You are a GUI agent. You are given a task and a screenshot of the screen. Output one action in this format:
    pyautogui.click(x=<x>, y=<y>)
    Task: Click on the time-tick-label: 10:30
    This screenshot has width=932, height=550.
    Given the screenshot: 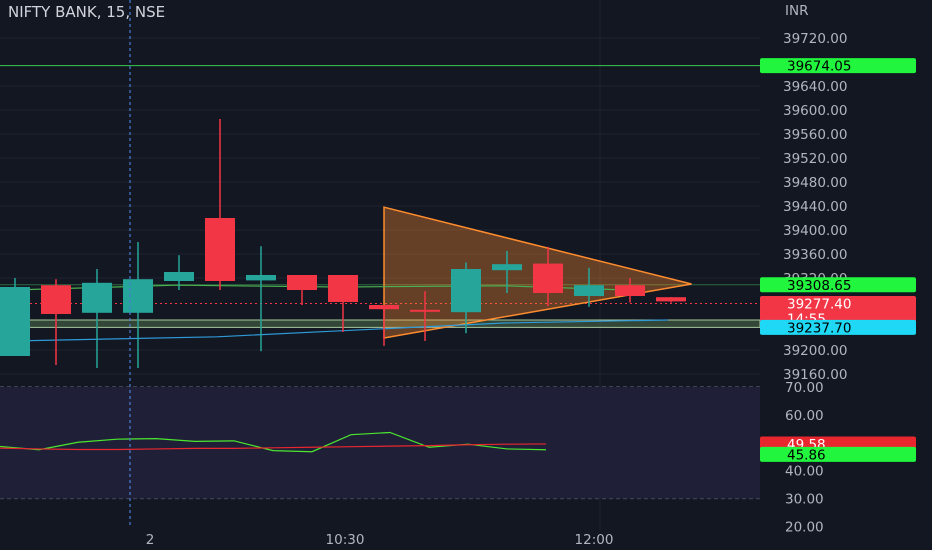 What is the action you would take?
    pyautogui.click(x=345, y=540)
    